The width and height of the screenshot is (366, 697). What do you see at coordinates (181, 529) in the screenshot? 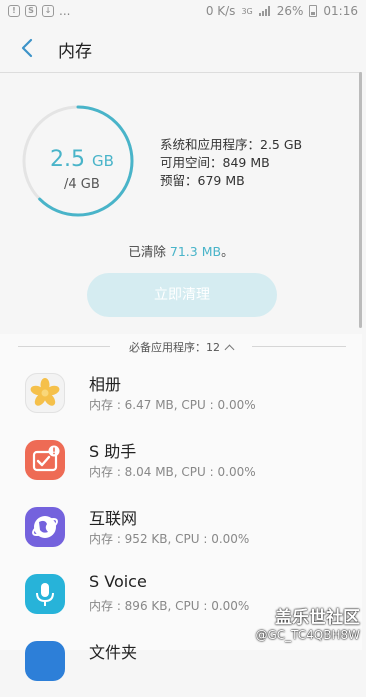
I see `list-item-internet: 互联网 内存 : 952 KB, CPU : 0.00%` at bounding box center [181, 529].